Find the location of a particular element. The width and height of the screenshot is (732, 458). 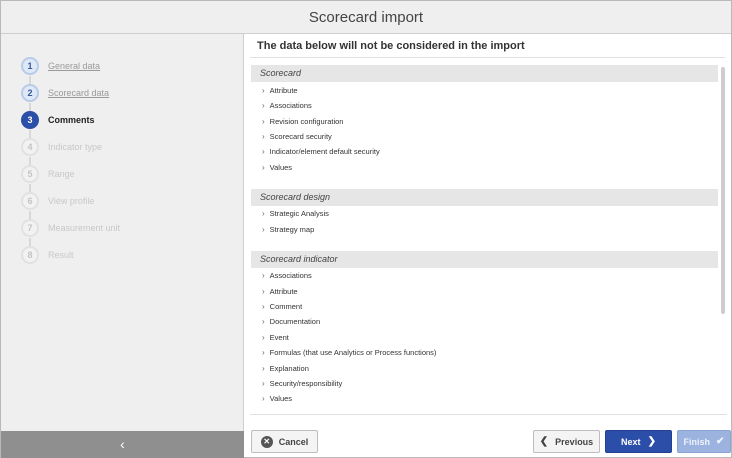

chevron-left-icon: ‹ is located at coordinates (122, 444).